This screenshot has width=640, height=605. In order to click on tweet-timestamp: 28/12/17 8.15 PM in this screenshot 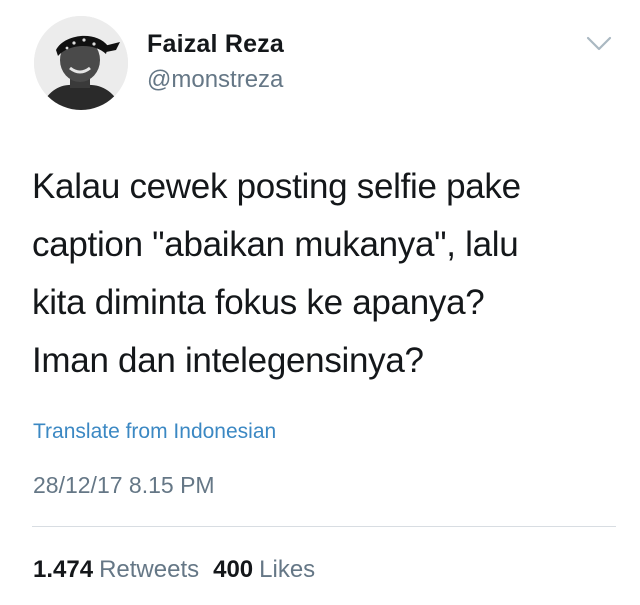, I will do `click(124, 485)`.